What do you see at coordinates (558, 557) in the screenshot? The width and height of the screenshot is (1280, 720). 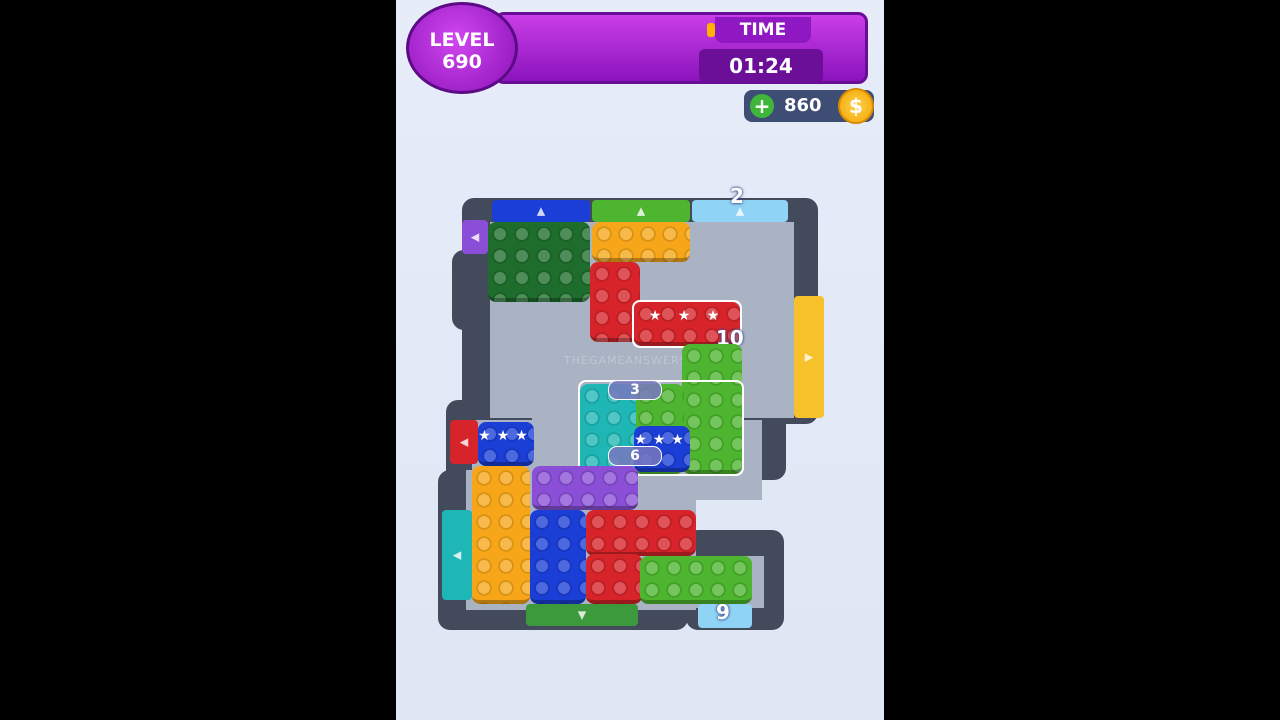 I see `block-blue` at bounding box center [558, 557].